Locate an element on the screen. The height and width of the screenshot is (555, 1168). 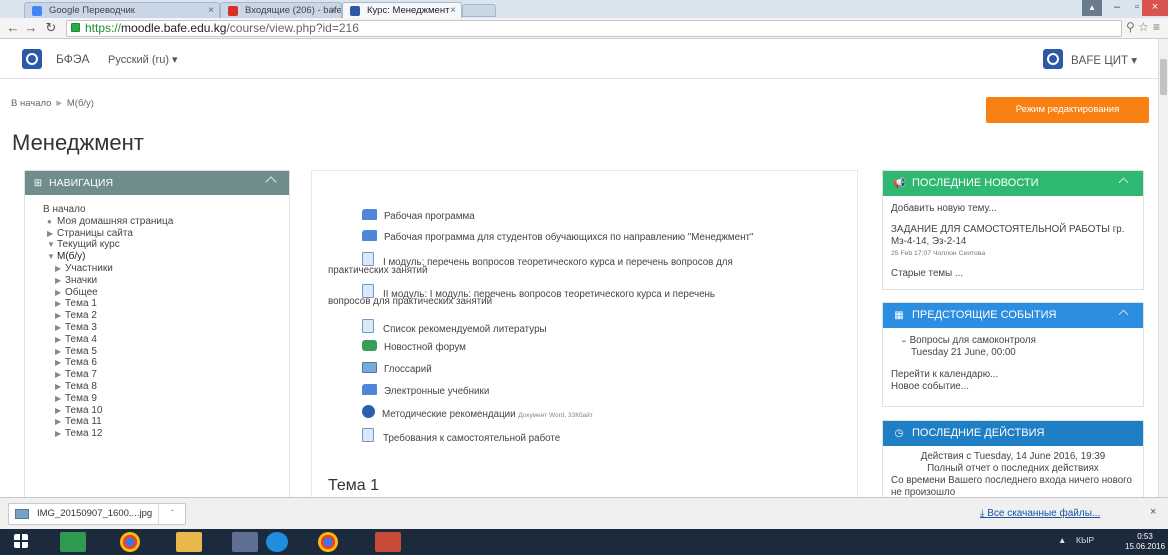
tab-google-translate: Google Переводчик × is located at coordinates (122, 10).